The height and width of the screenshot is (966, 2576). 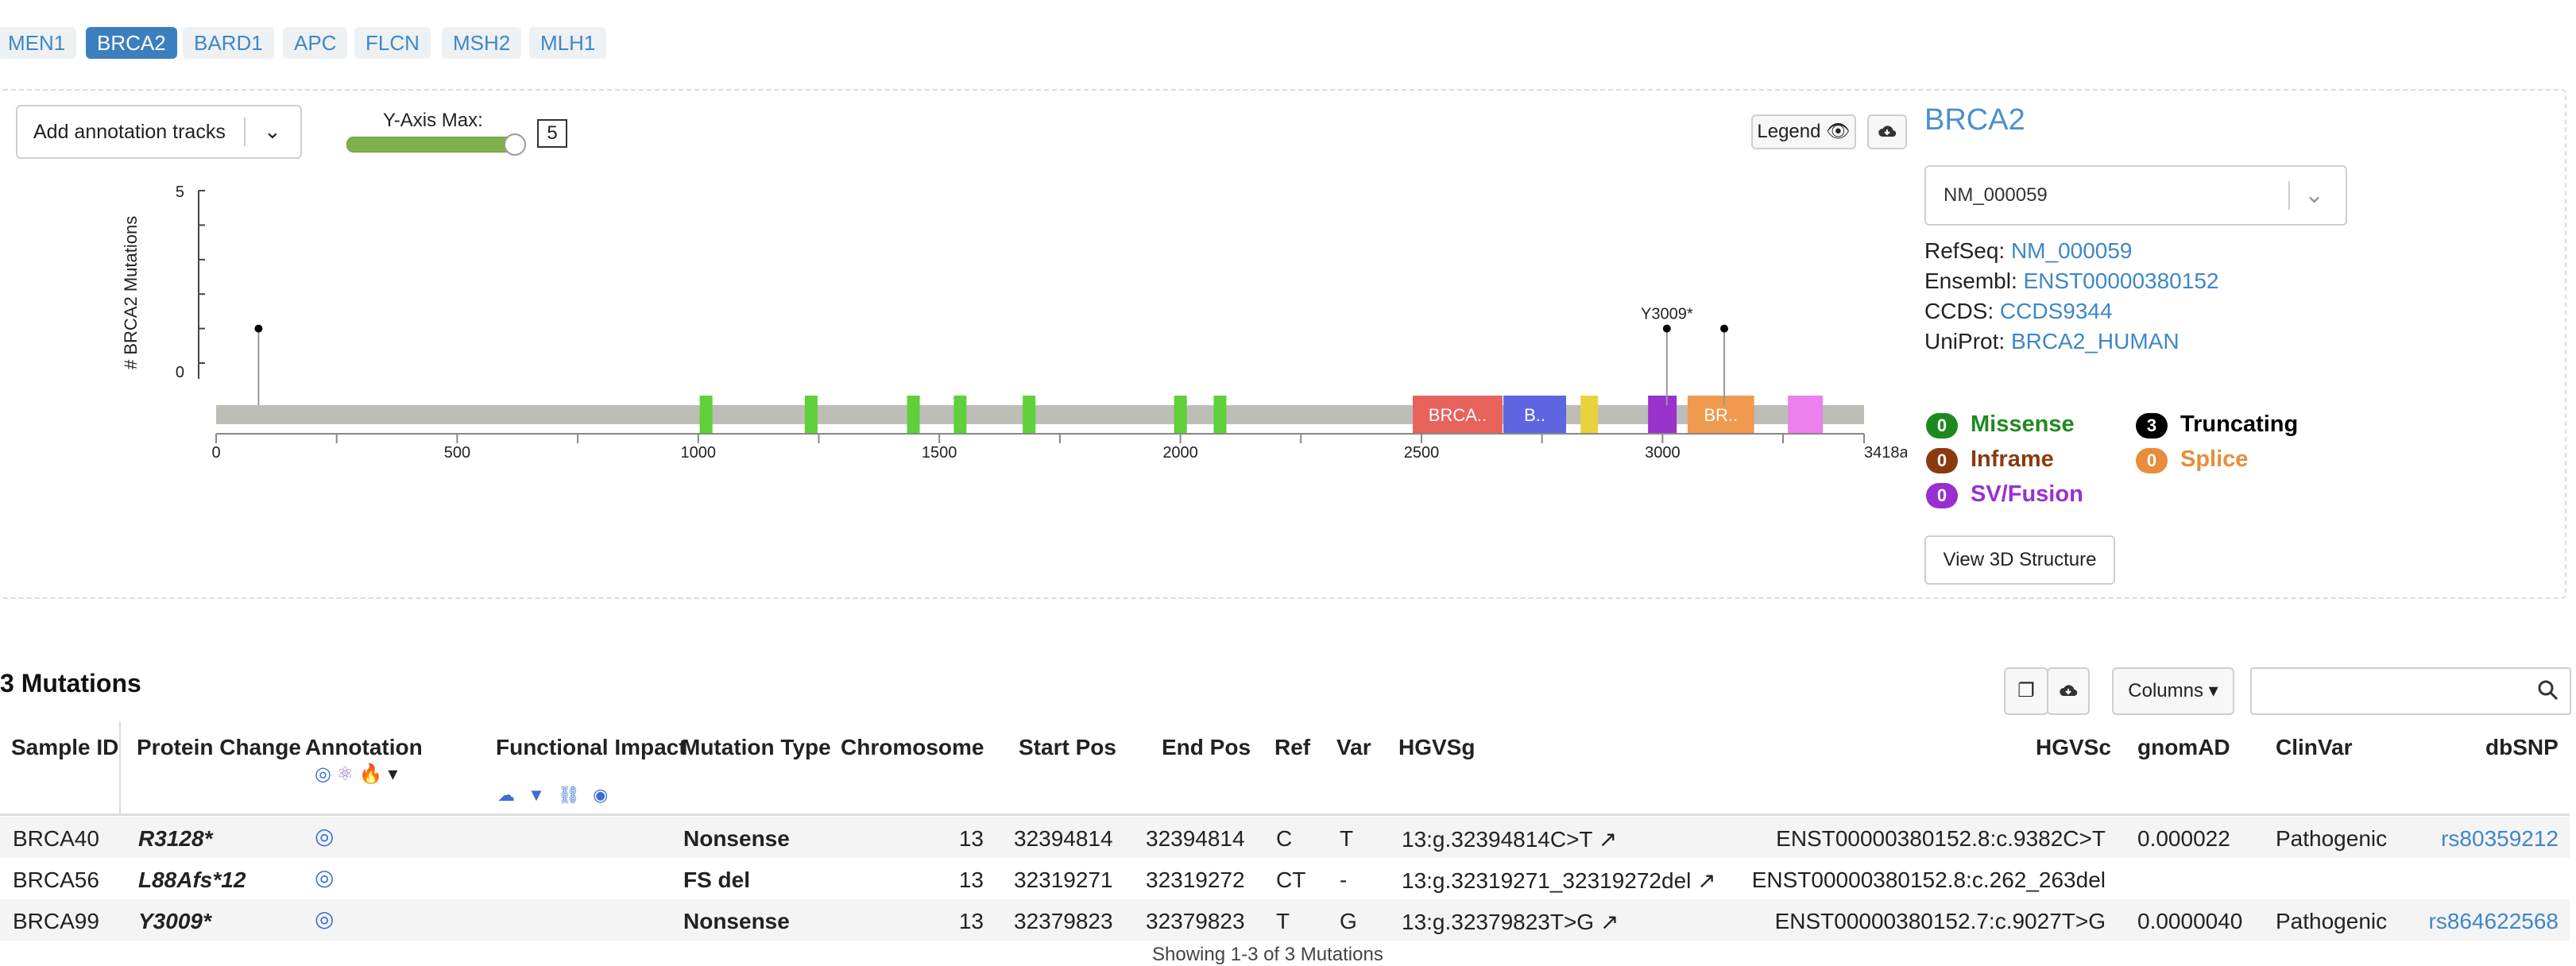 What do you see at coordinates (2012, 460) in the screenshot?
I see `inframe-label: Inframe` at bounding box center [2012, 460].